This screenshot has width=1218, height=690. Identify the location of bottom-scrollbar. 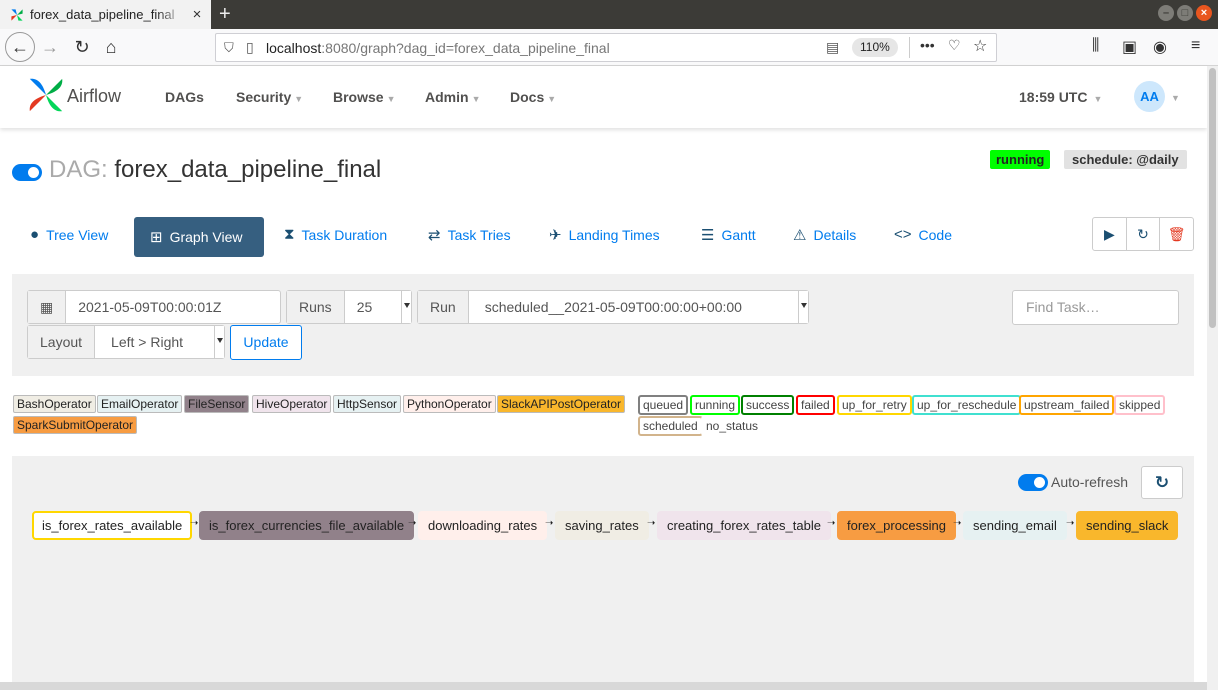
(603, 686).